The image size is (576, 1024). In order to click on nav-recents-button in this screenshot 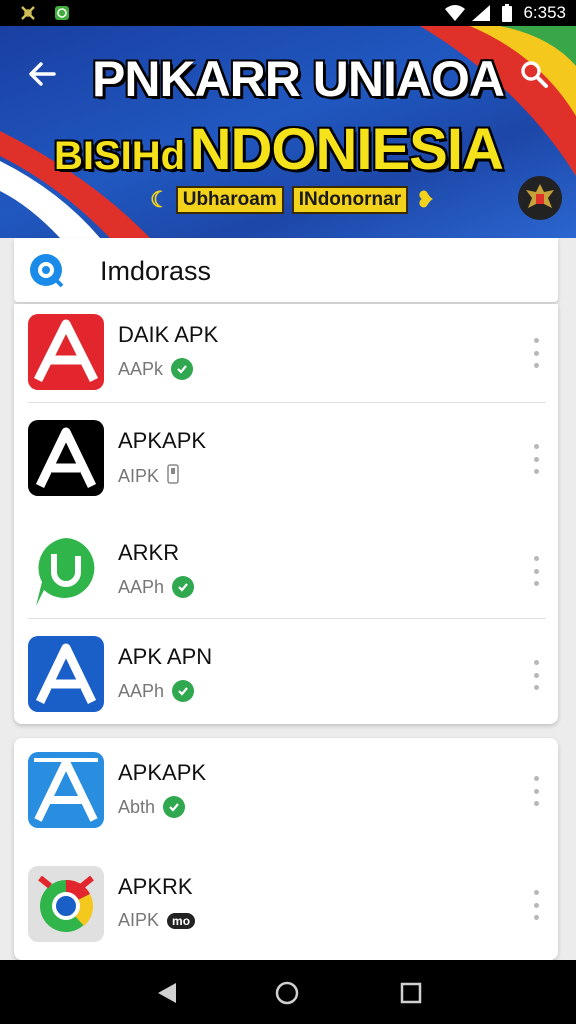, I will do `click(411, 993)`.